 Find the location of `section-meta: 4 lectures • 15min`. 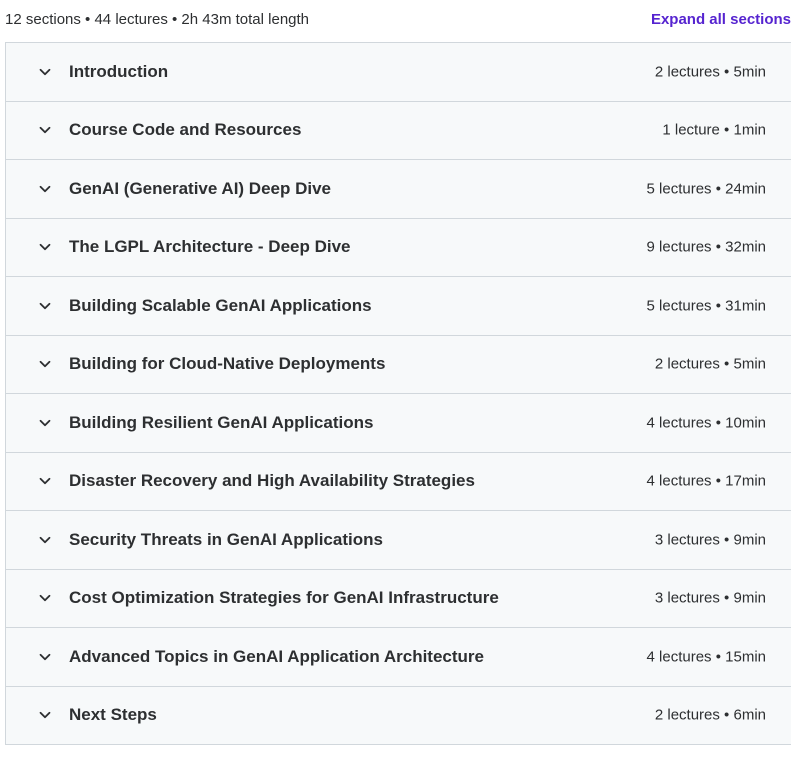

section-meta: 4 lectures • 15min is located at coordinates (706, 657).